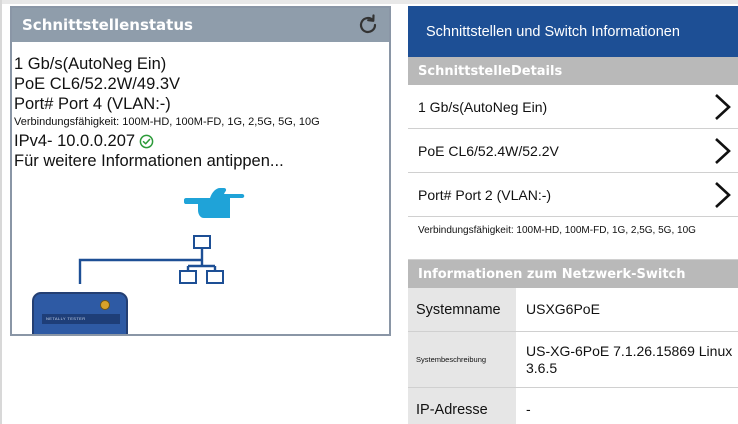 This screenshot has height=424, width=738. I want to click on refresh-icon, so click(368, 25).